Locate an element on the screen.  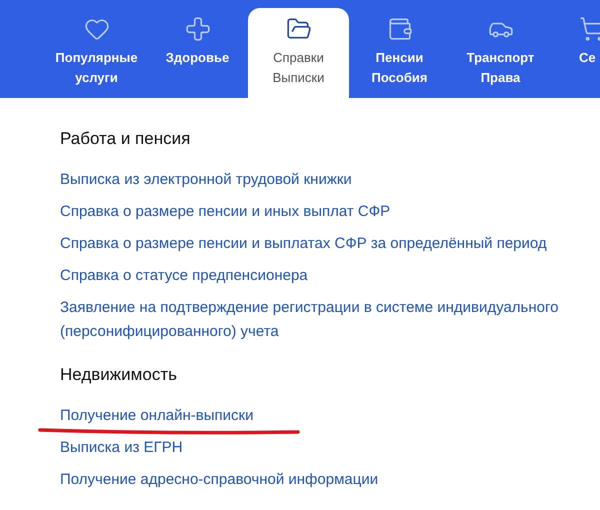
service-link: Получение онлайн-выписки is located at coordinates (157, 416).